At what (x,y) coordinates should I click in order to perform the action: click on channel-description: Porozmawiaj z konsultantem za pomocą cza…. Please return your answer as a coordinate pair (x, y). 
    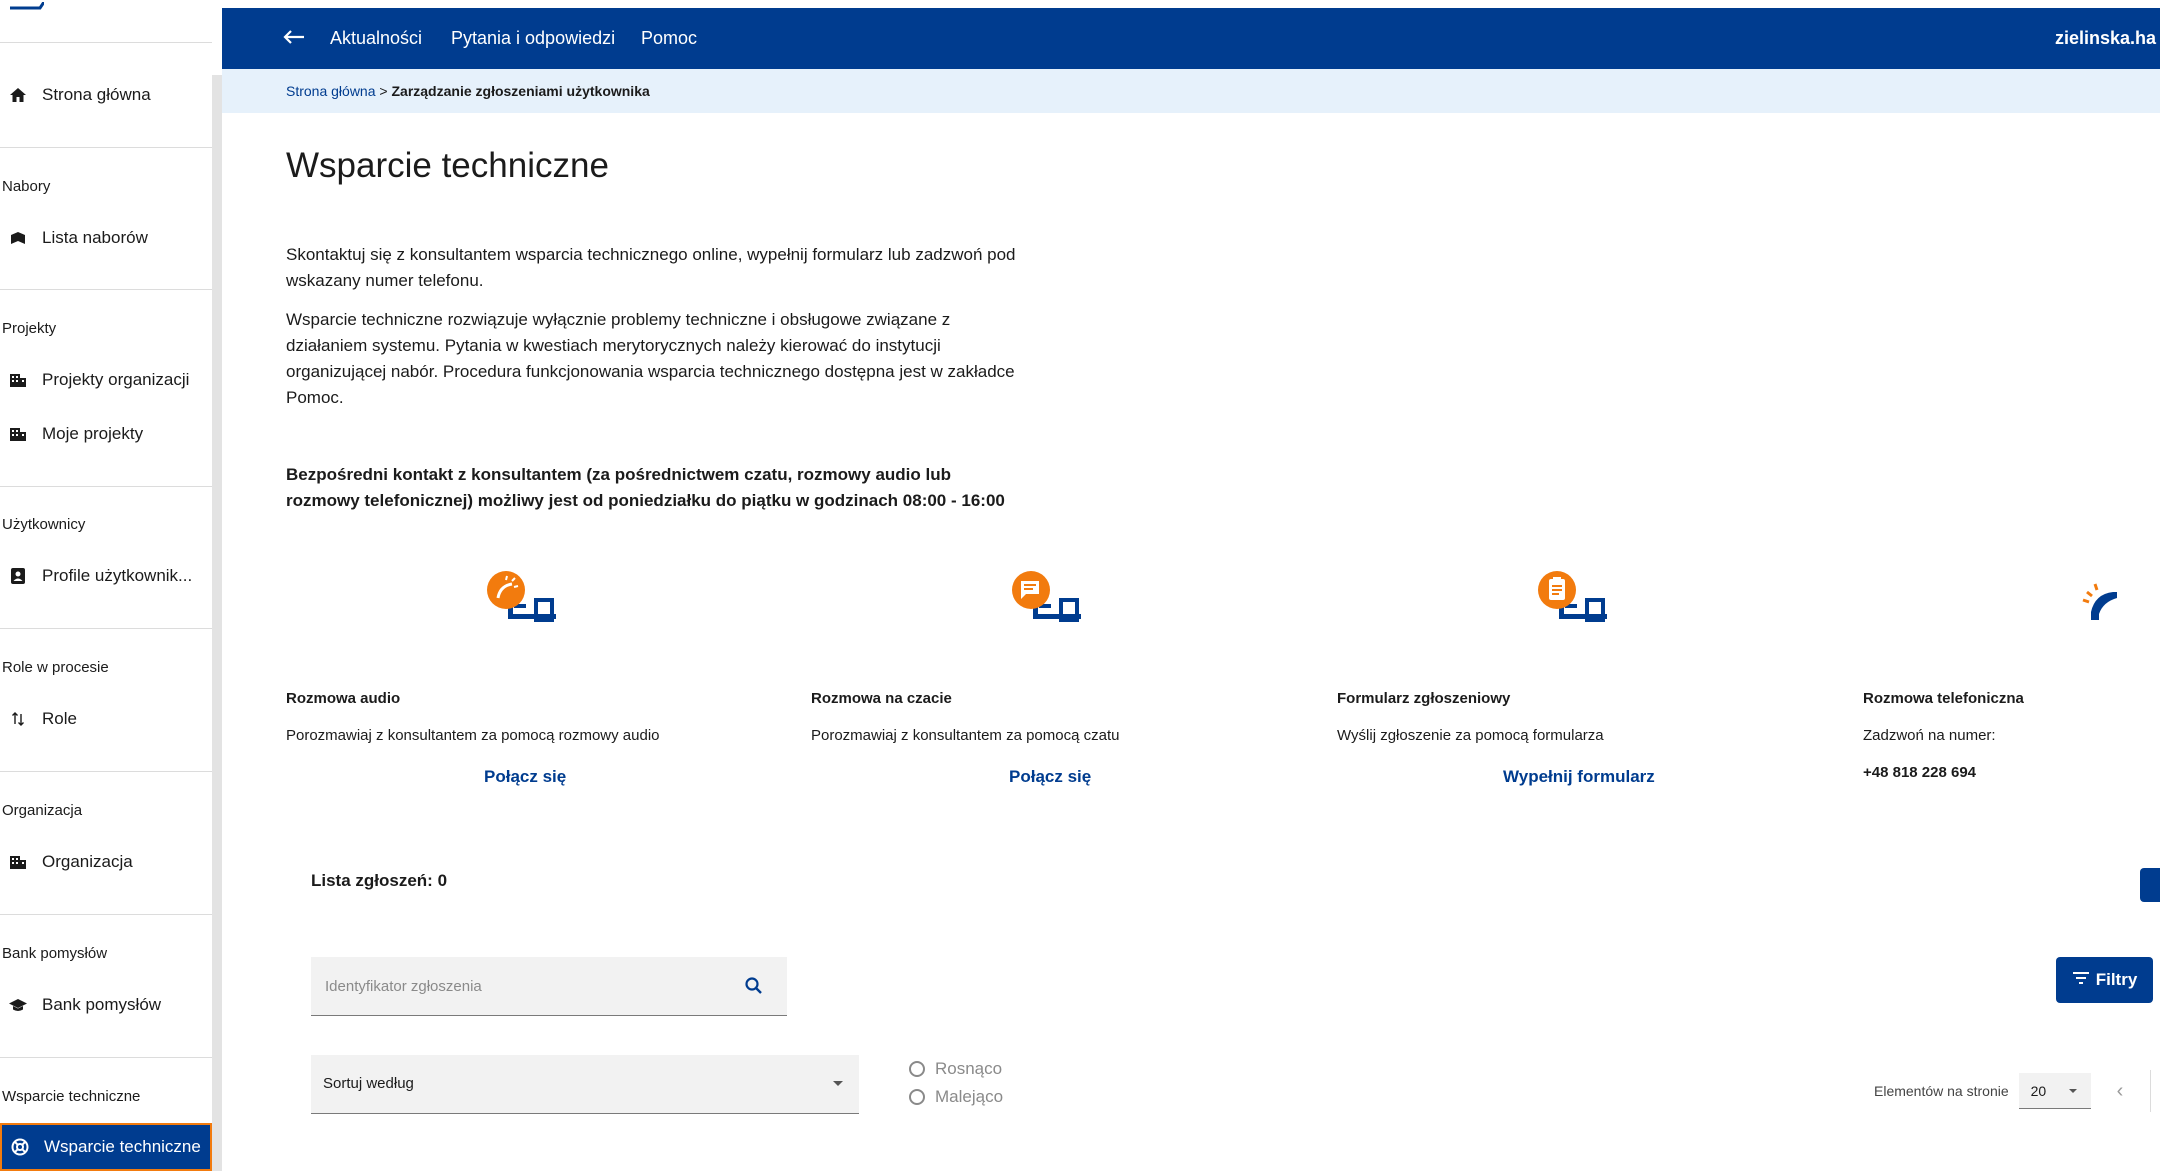
    Looking at the image, I should click on (965, 735).